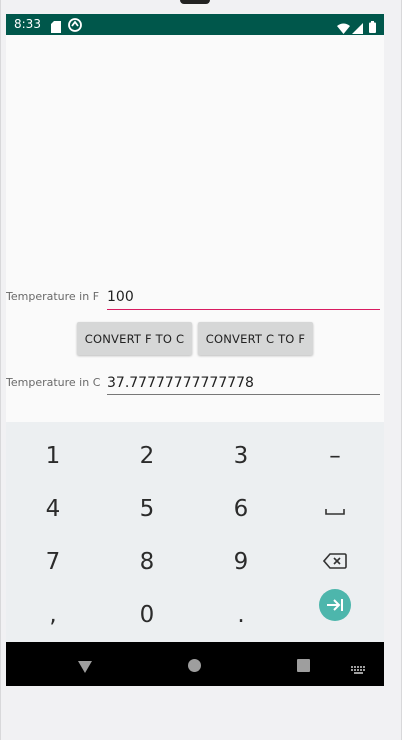 The image size is (402, 740). Describe the element at coordinates (147, 562) in the screenshot. I see `key-8: 8` at that location.